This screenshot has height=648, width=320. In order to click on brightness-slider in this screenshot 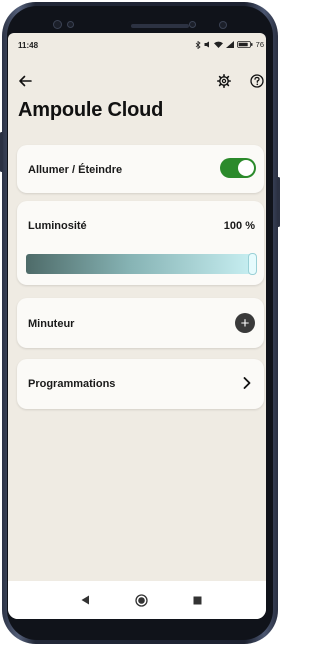, I will do `click(141, 264)`.